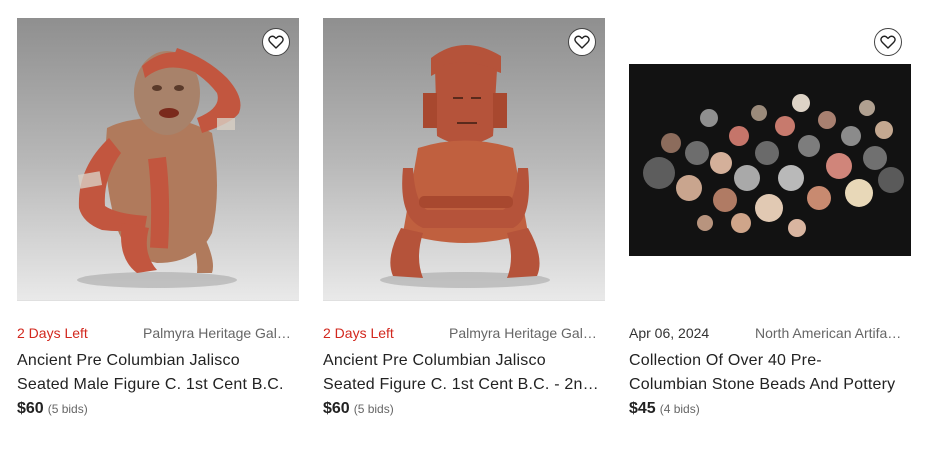 The height and width of the screenshot is (462, 935). I want to click on stone-beads-image, so click(770, 160).